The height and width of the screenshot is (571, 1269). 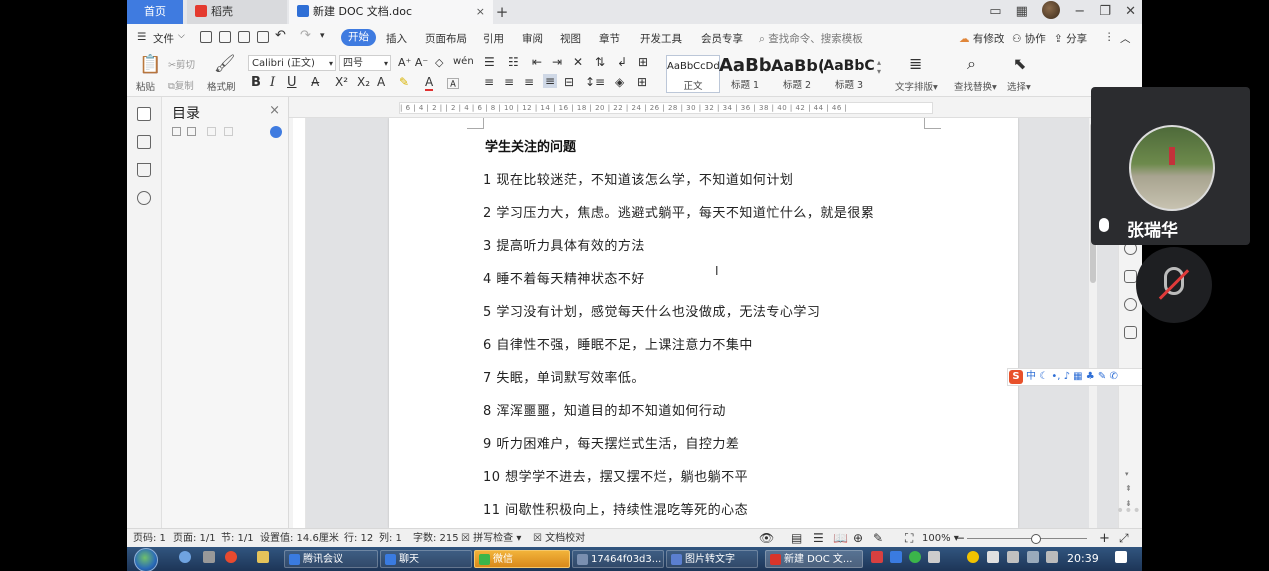 What do you see at coordinates (896, 557) in the screenshot?
I see `tray-meeting-icon` at bounding box center [896, 557].